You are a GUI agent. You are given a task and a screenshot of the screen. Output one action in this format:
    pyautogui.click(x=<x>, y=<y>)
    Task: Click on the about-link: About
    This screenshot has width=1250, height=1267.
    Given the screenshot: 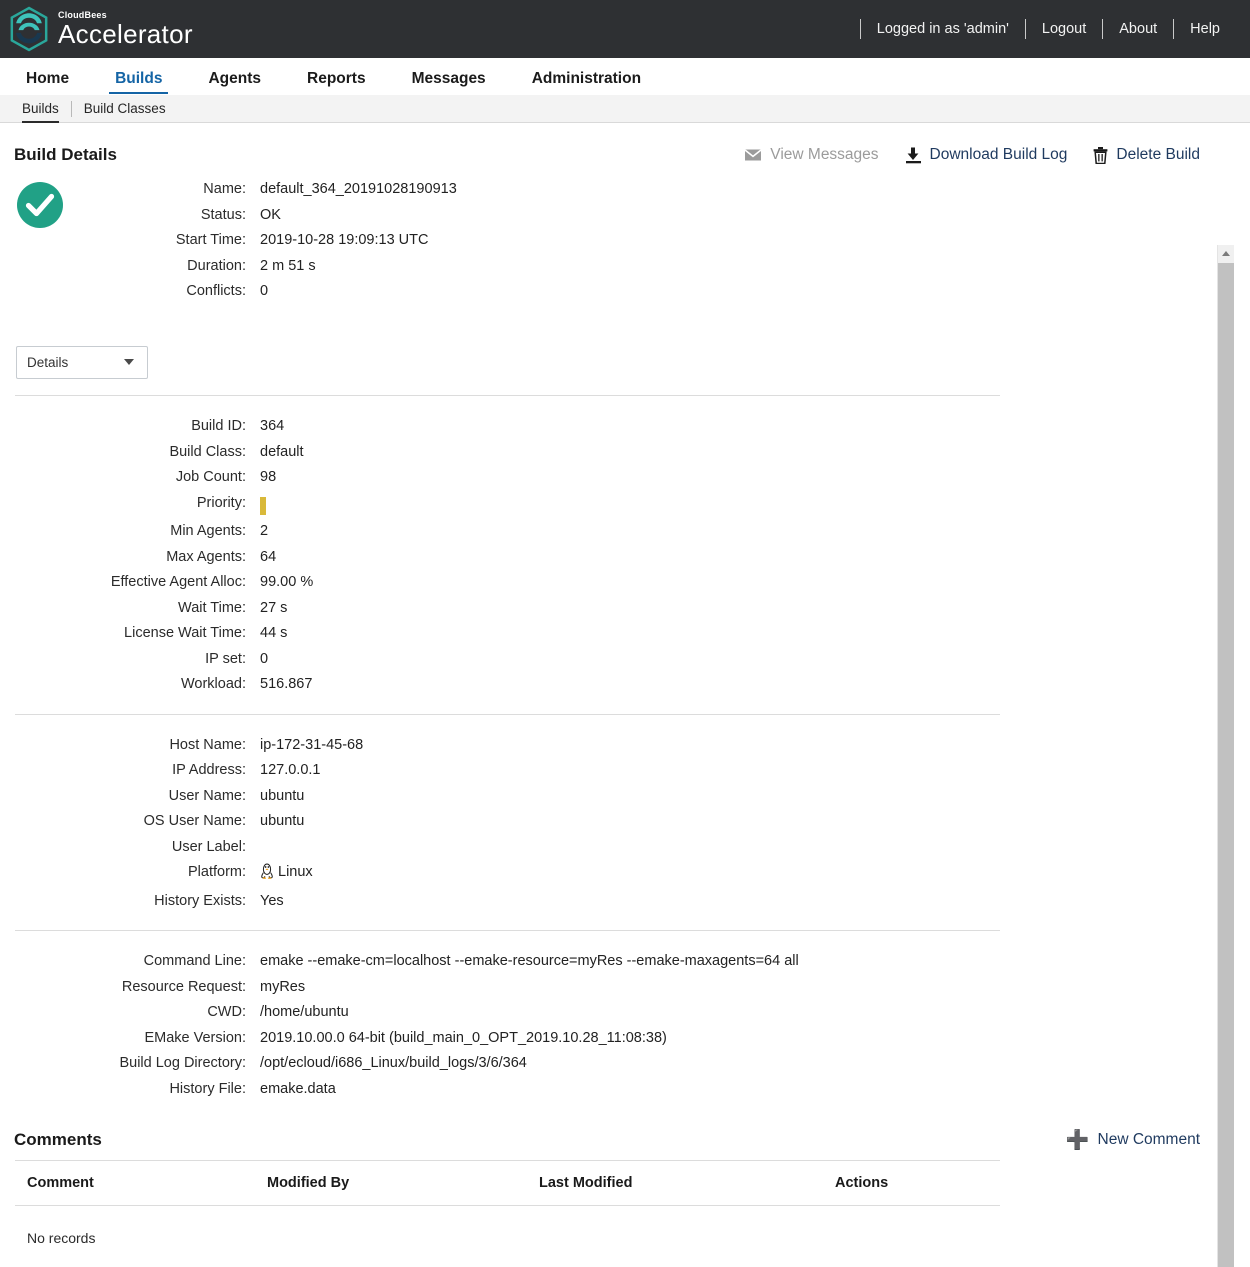 What is the action you would take?
    pyautogui.click(x=1138, y=29)
    